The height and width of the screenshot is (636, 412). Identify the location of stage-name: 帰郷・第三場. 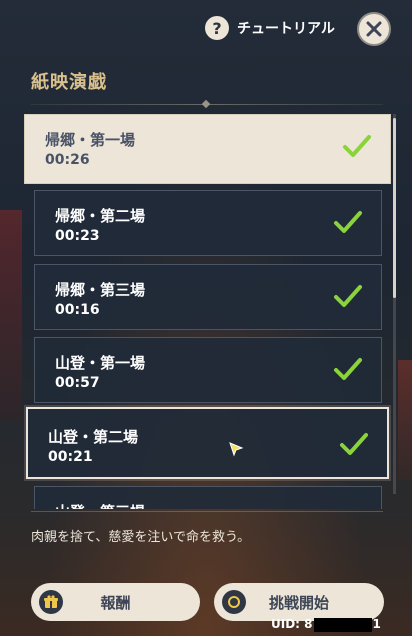
(100, 290).